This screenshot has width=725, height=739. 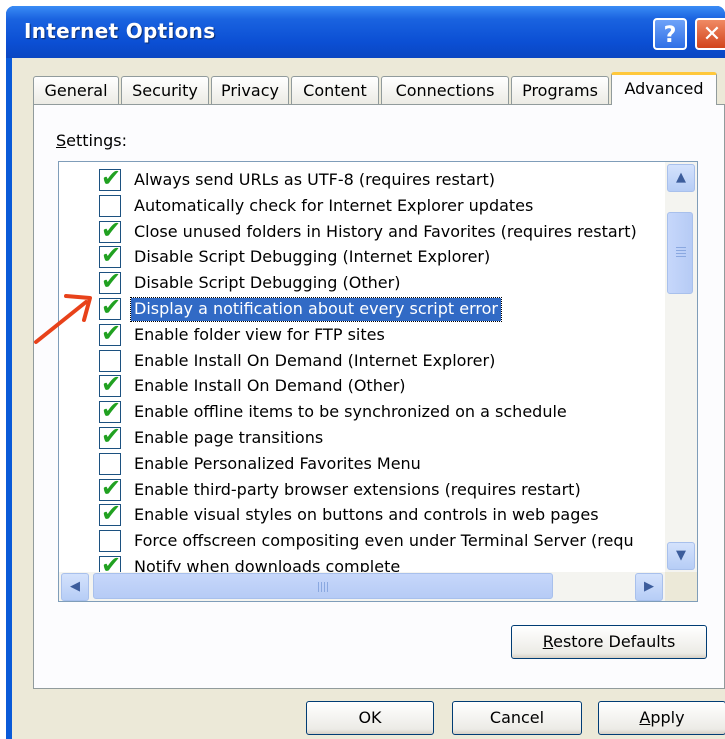 I want to click on list-item: ✔ Enable page transitions, so click(x=394, y=436).